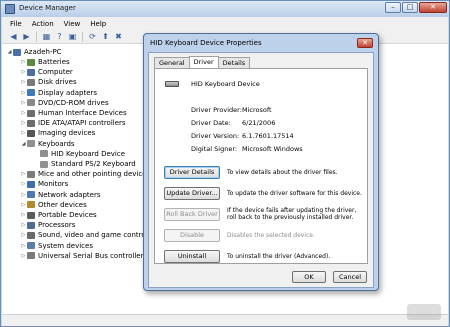 The height and width of the screenshot is (327, 450). I want to click on tab-general: General, so click(172, 62).